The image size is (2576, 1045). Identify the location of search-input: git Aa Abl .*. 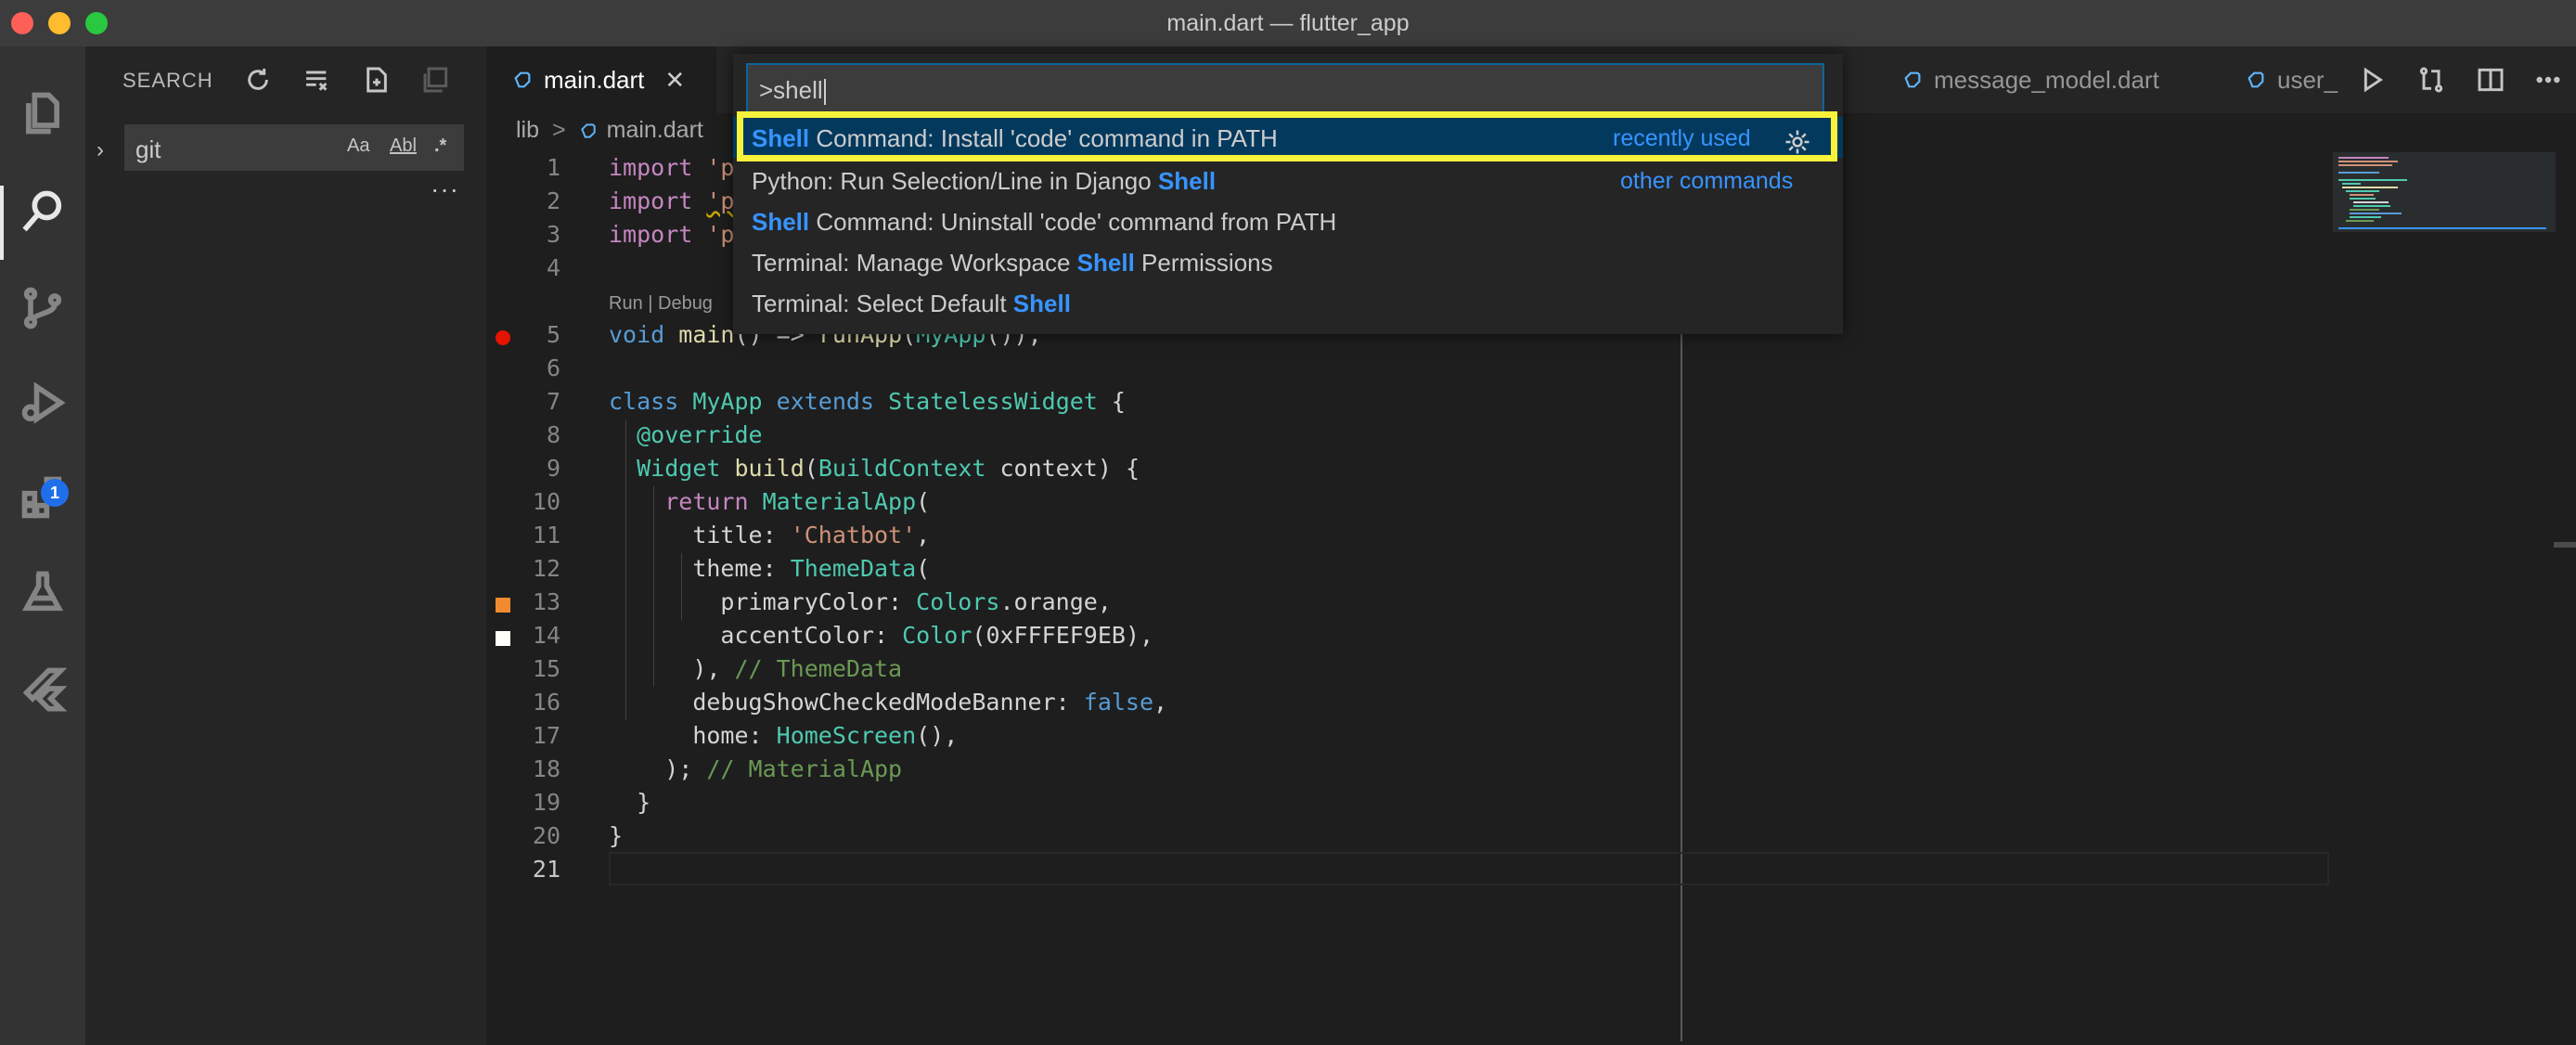
(294, 147).